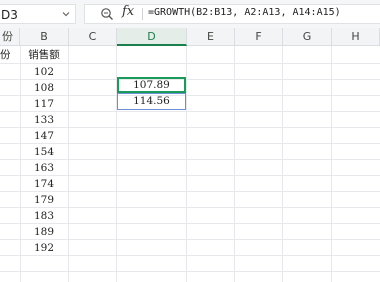 Image resolution: width=380 pixels, height=282 pixels. Describe the element at coordinates (151, 85) in the screenshot. I see `cell-d3-value: 107.89` at that location.